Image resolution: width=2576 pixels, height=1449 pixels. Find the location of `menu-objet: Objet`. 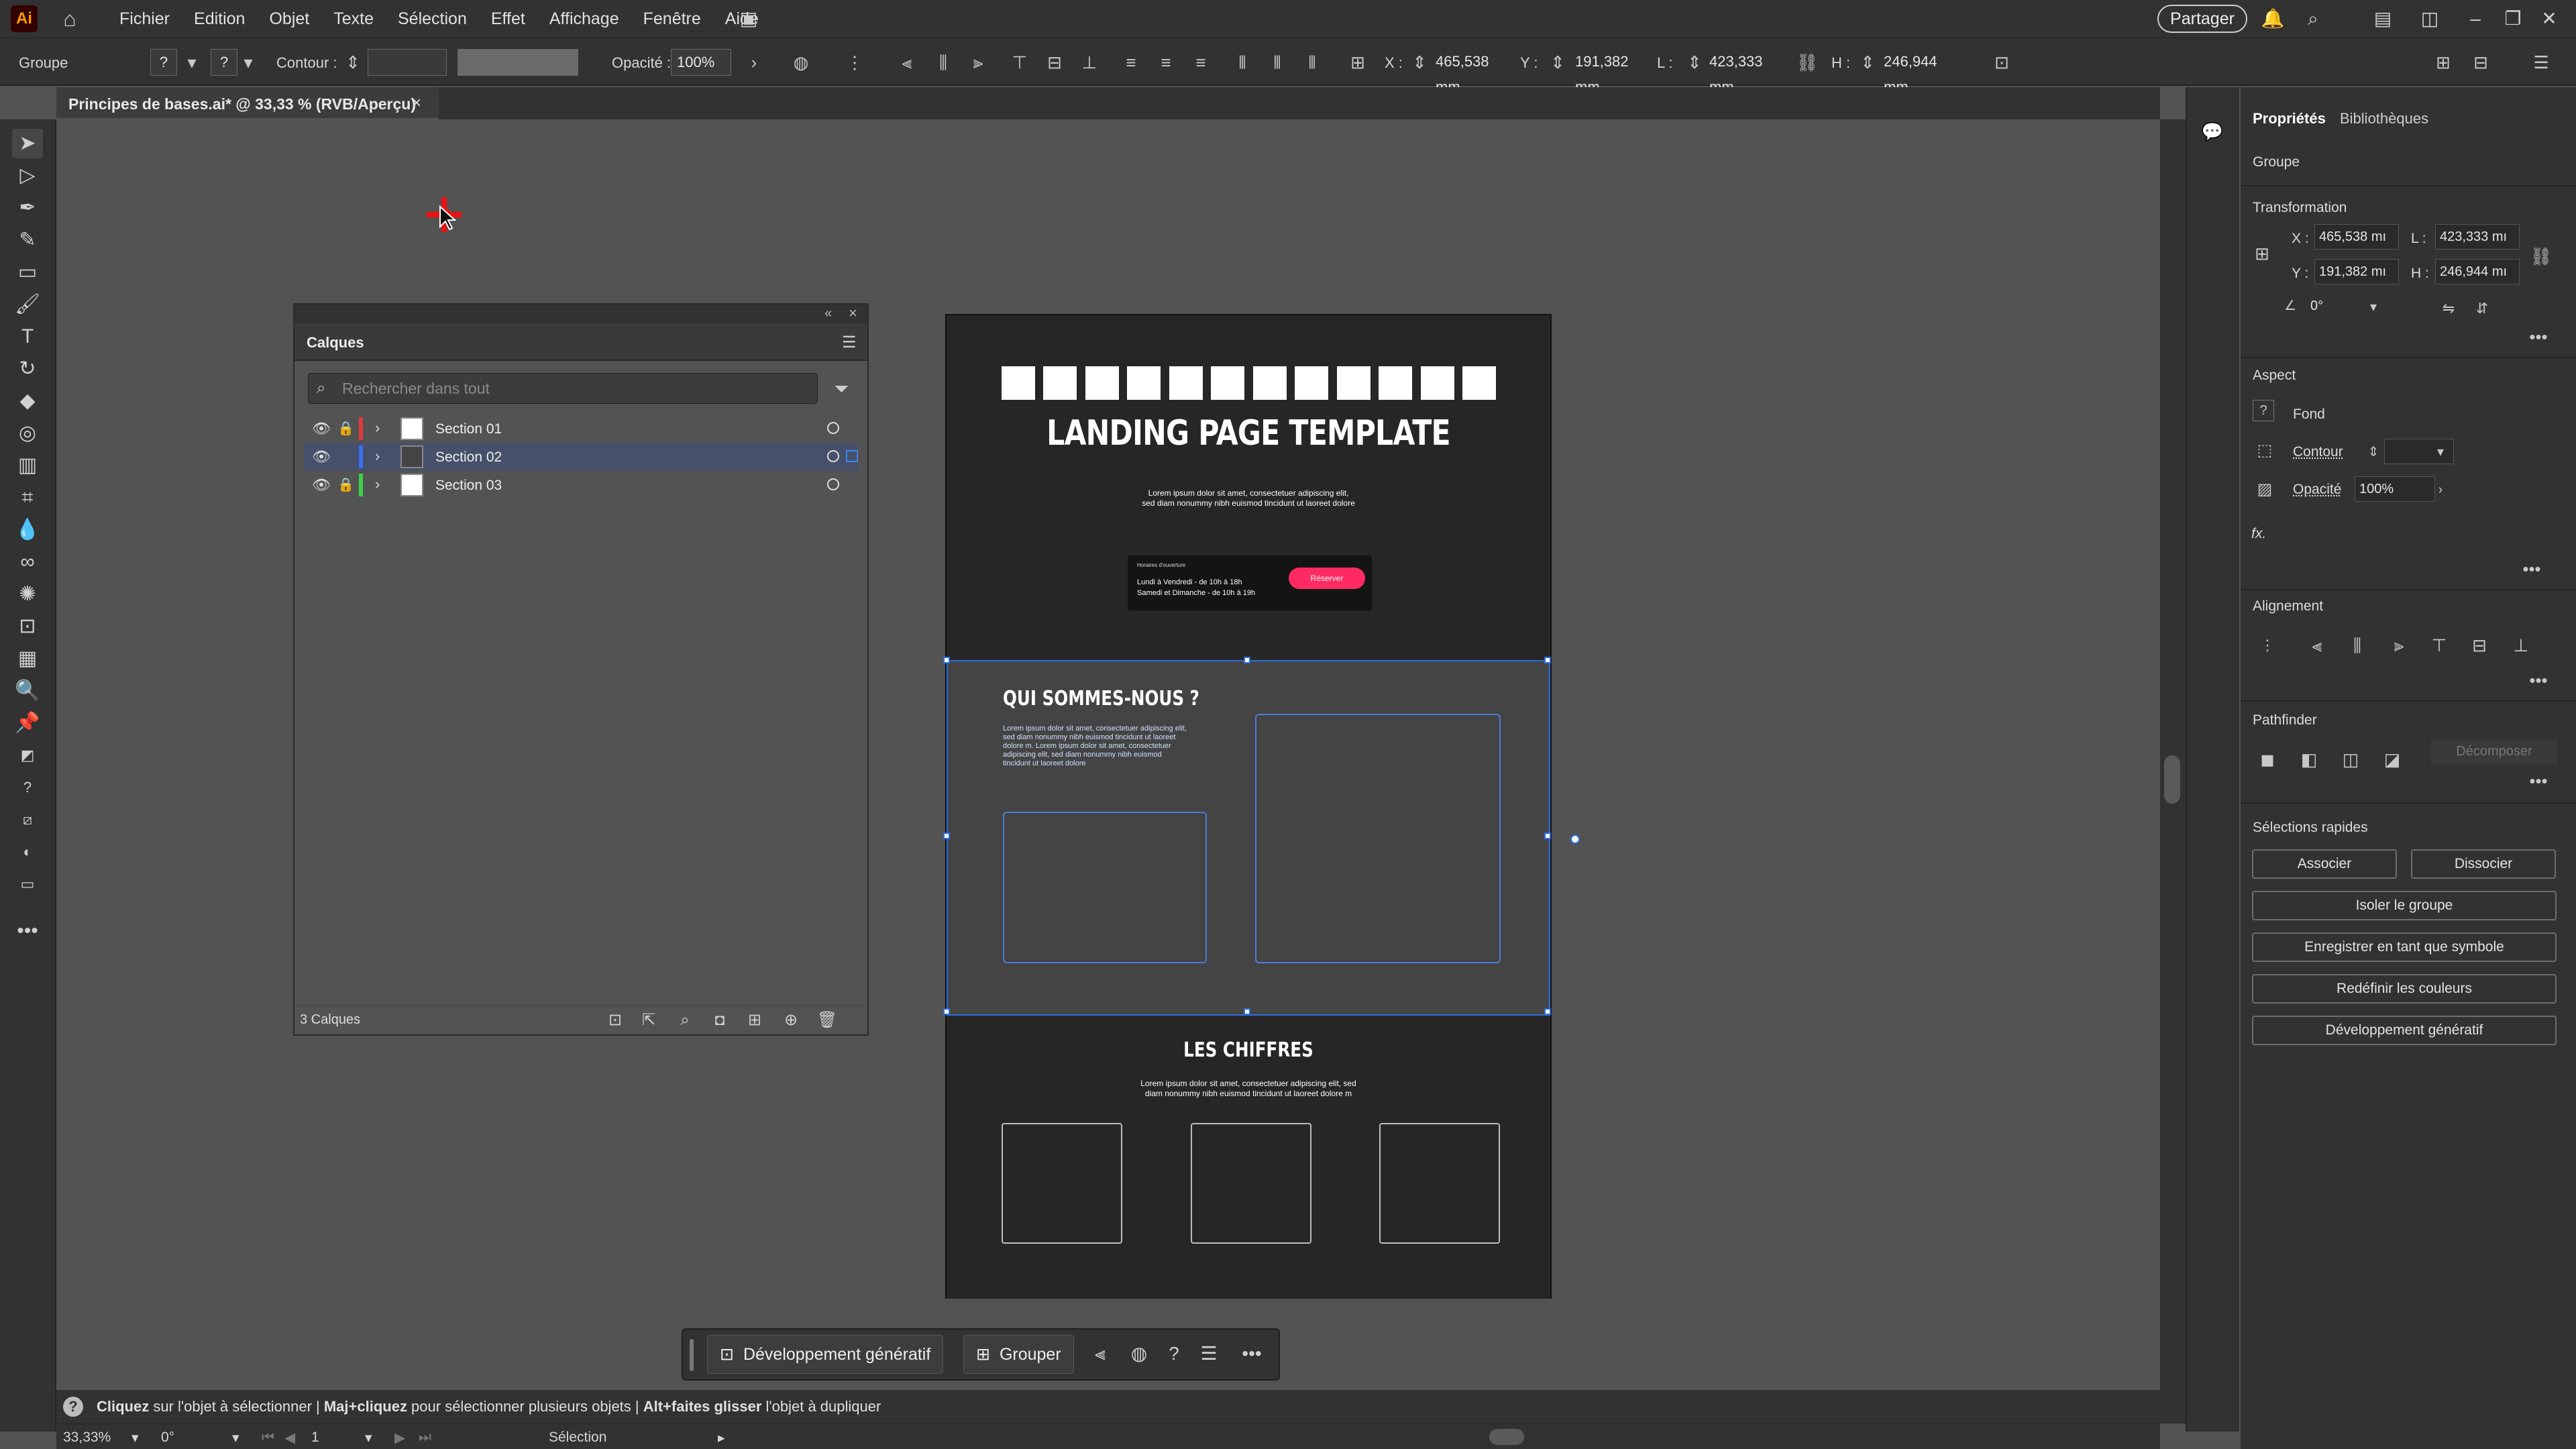

menu-objet: Objet is located at coordinates (289, 19).